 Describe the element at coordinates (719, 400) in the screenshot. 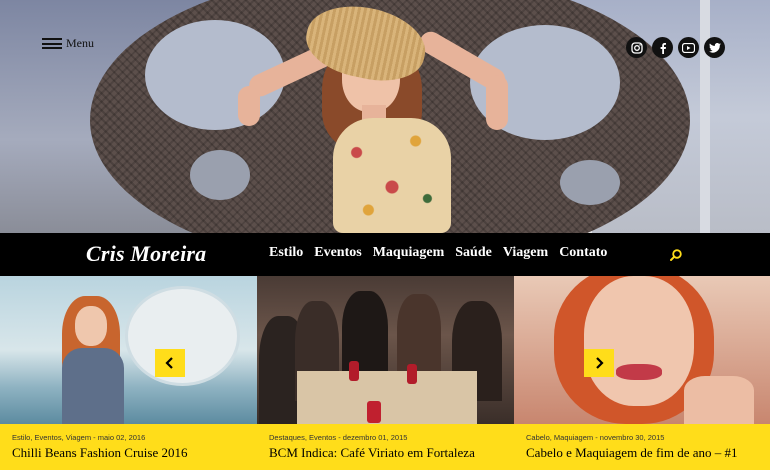

I see `post-image-hand` at that location.